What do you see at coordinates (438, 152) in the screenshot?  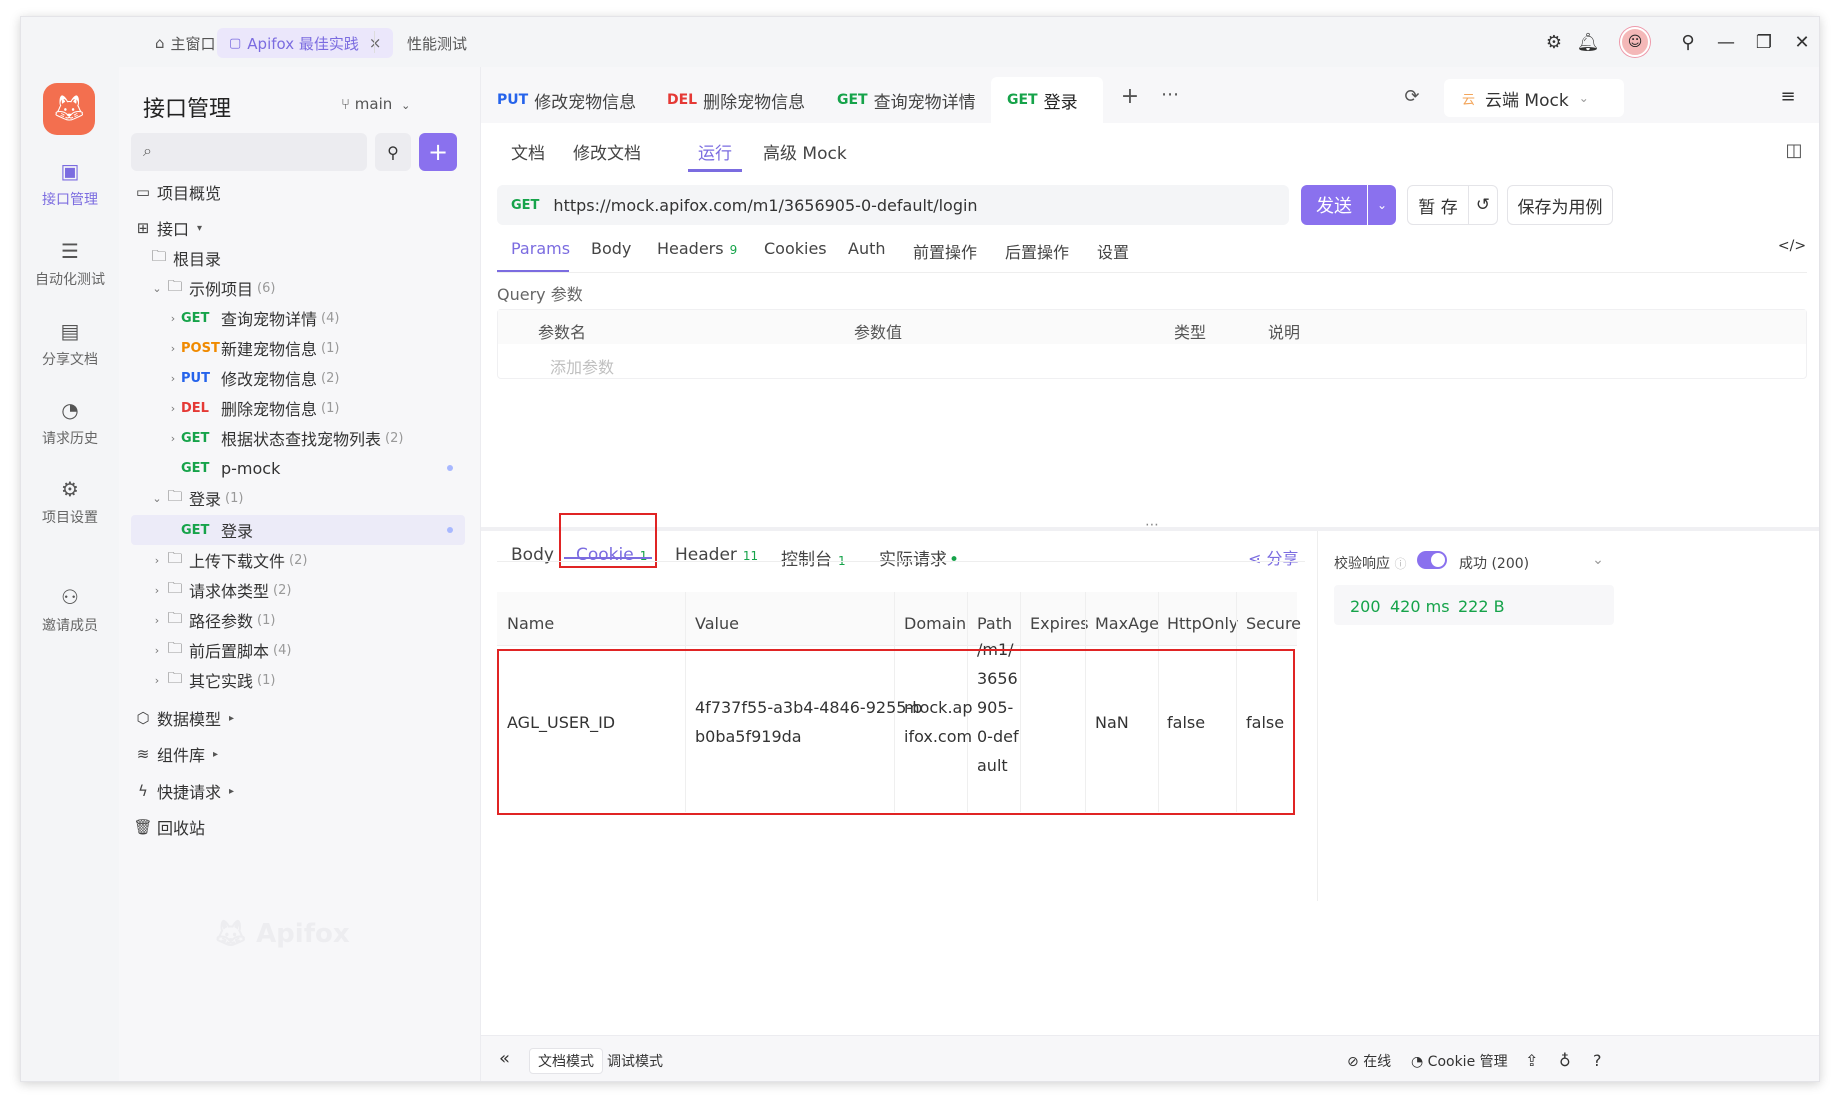 I see `add-button: +` at bounding box center [438, 152].